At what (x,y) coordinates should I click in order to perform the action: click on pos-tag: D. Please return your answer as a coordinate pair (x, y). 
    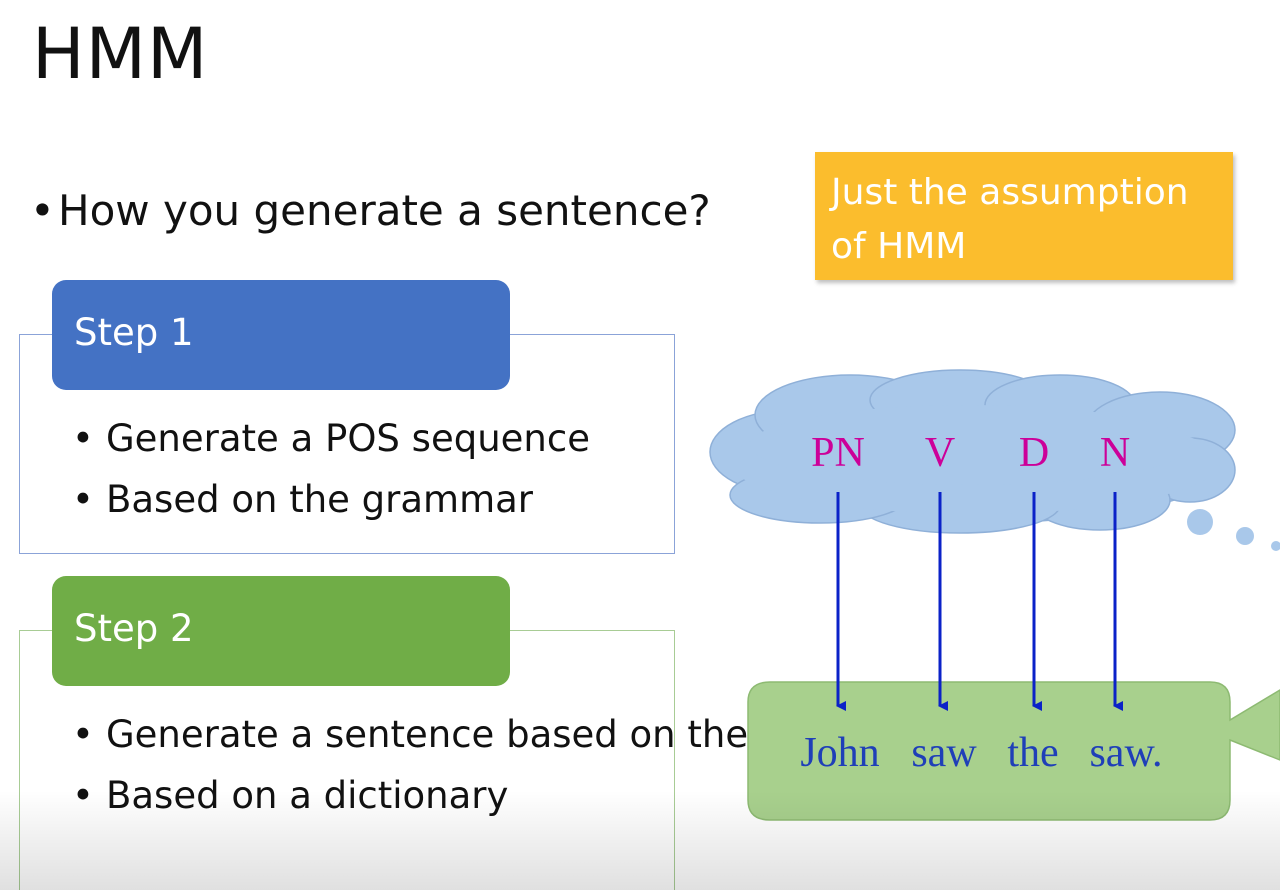
    Looking at the image, I should click on (1034, 453).